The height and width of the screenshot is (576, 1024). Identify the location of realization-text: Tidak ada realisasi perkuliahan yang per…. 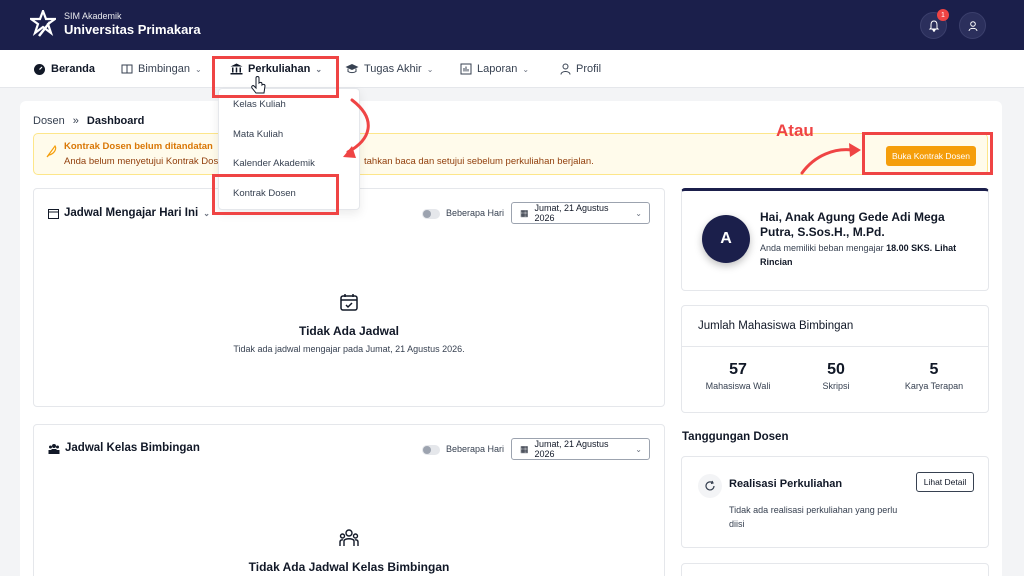
(813, 517).